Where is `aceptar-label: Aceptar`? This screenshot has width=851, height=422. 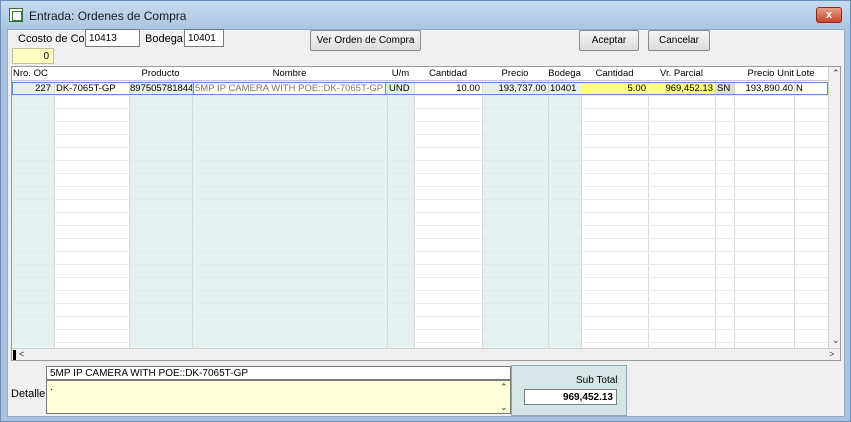 aceptar-label: Aceptar is located at coordinates (609, 40).